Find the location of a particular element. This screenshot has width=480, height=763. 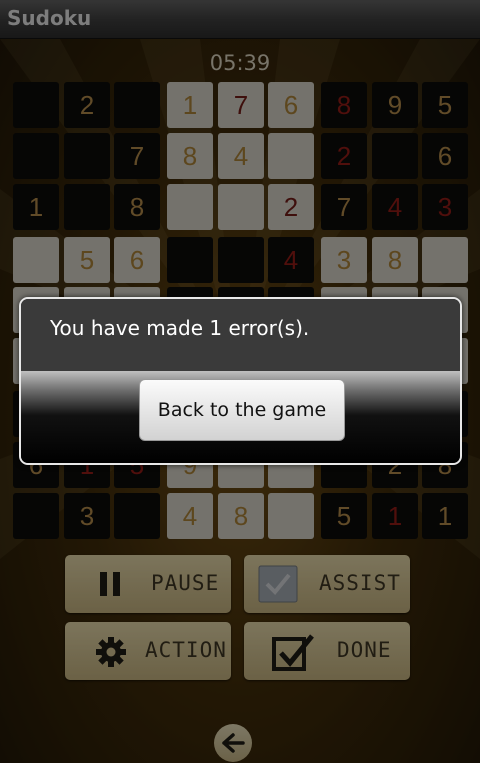

dialog-button-area: Back to the game is located at coordinates (240, 417).